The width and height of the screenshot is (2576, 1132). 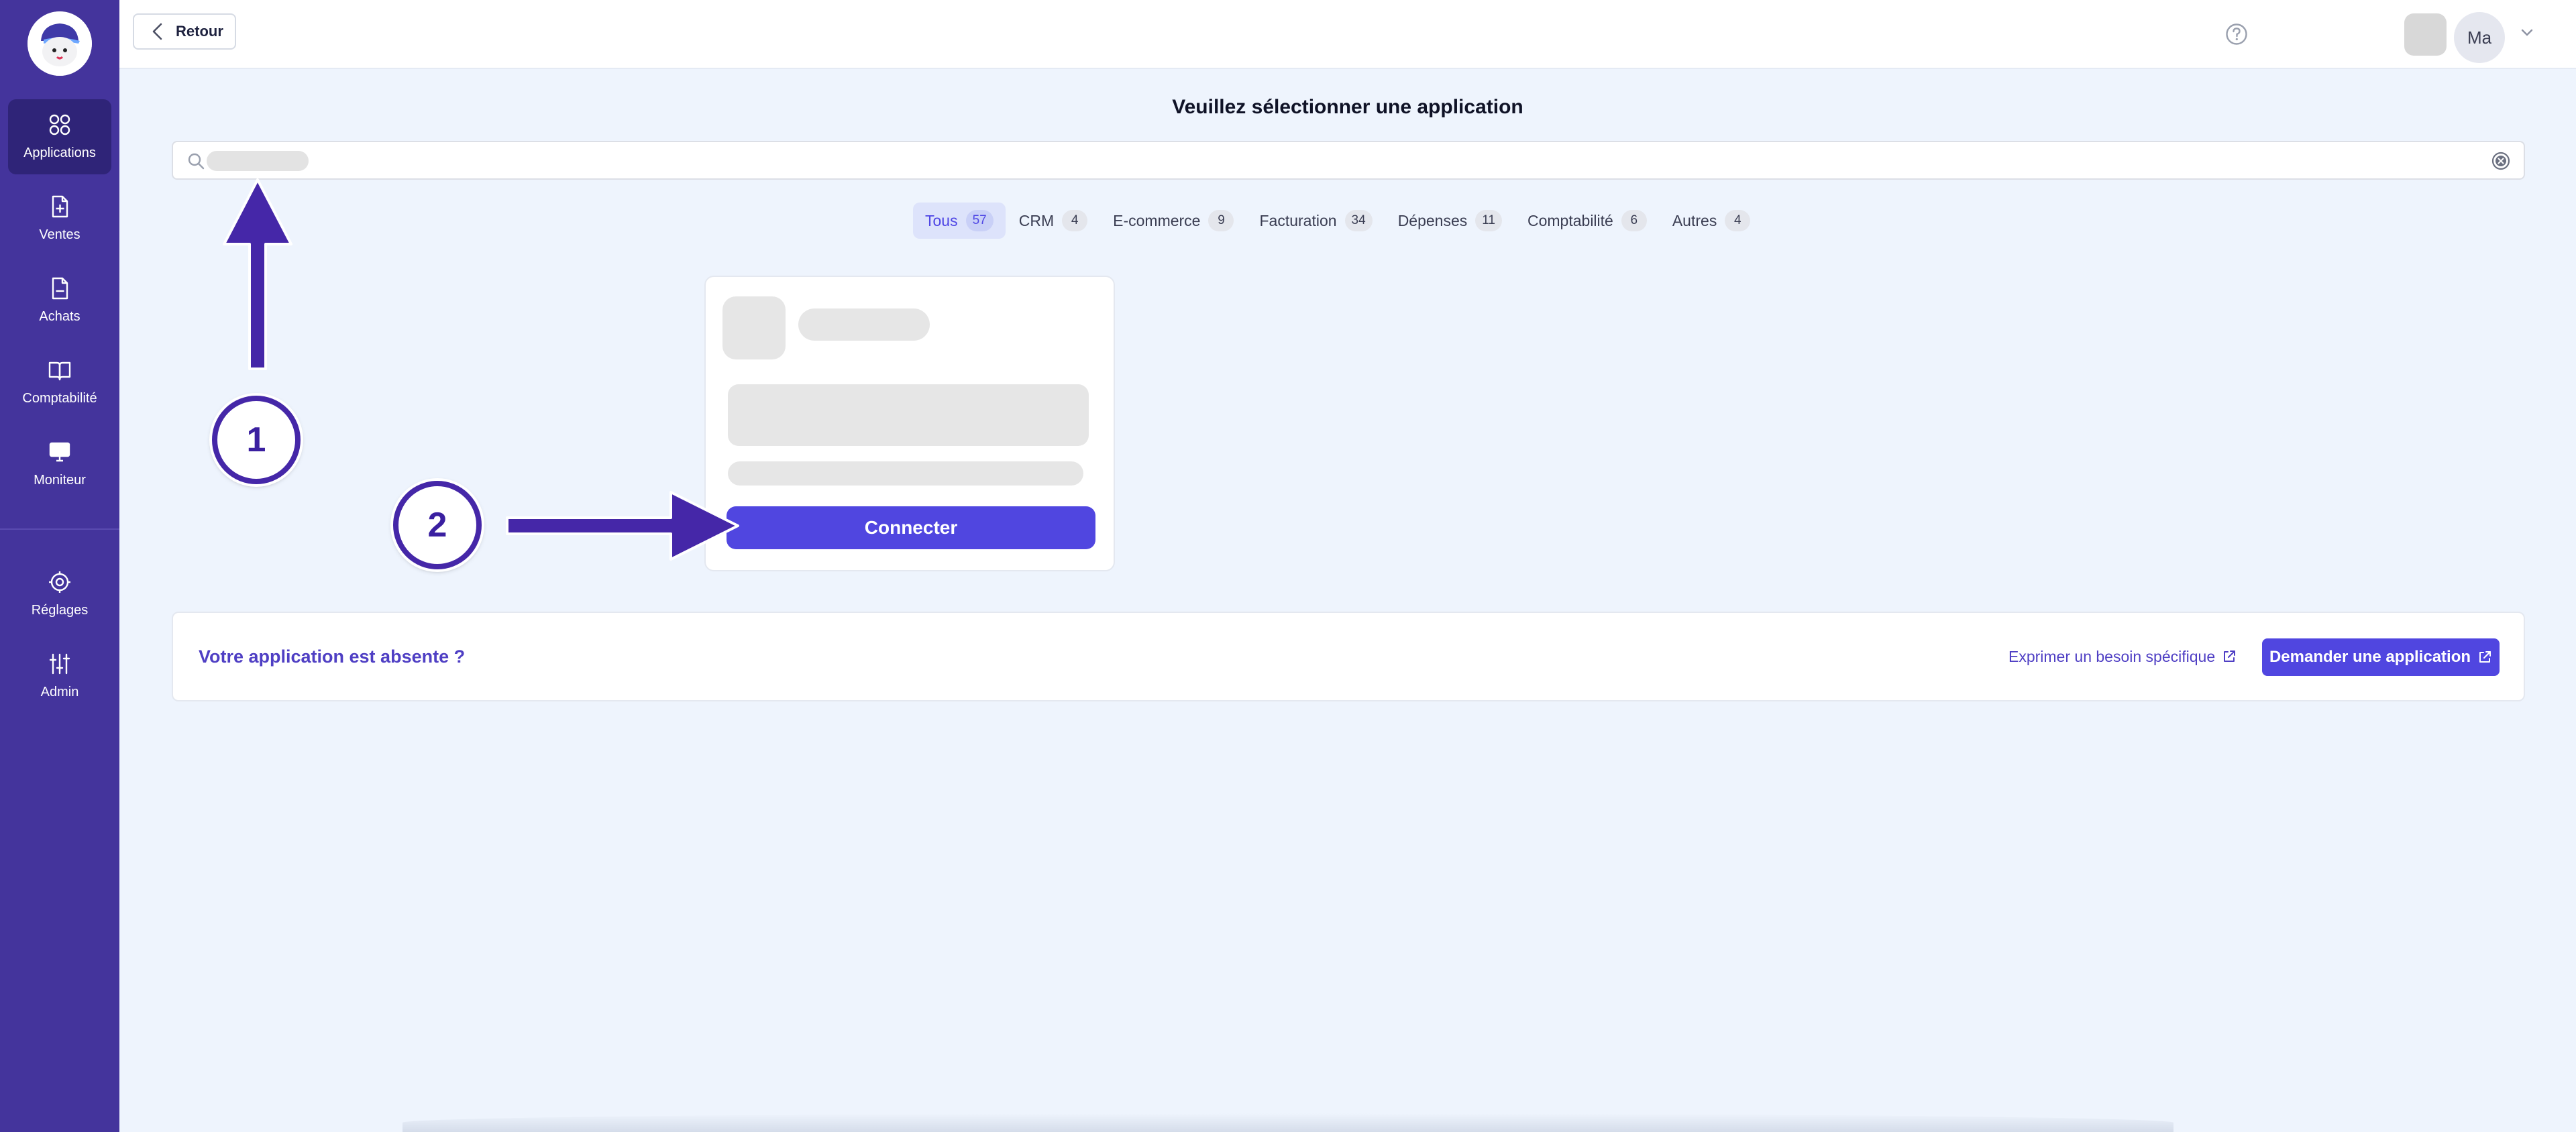 What do you see at coordinates (257, 274) in the screenshot?
I see `annotation-arrow-up` at bounding box center [257, 274].